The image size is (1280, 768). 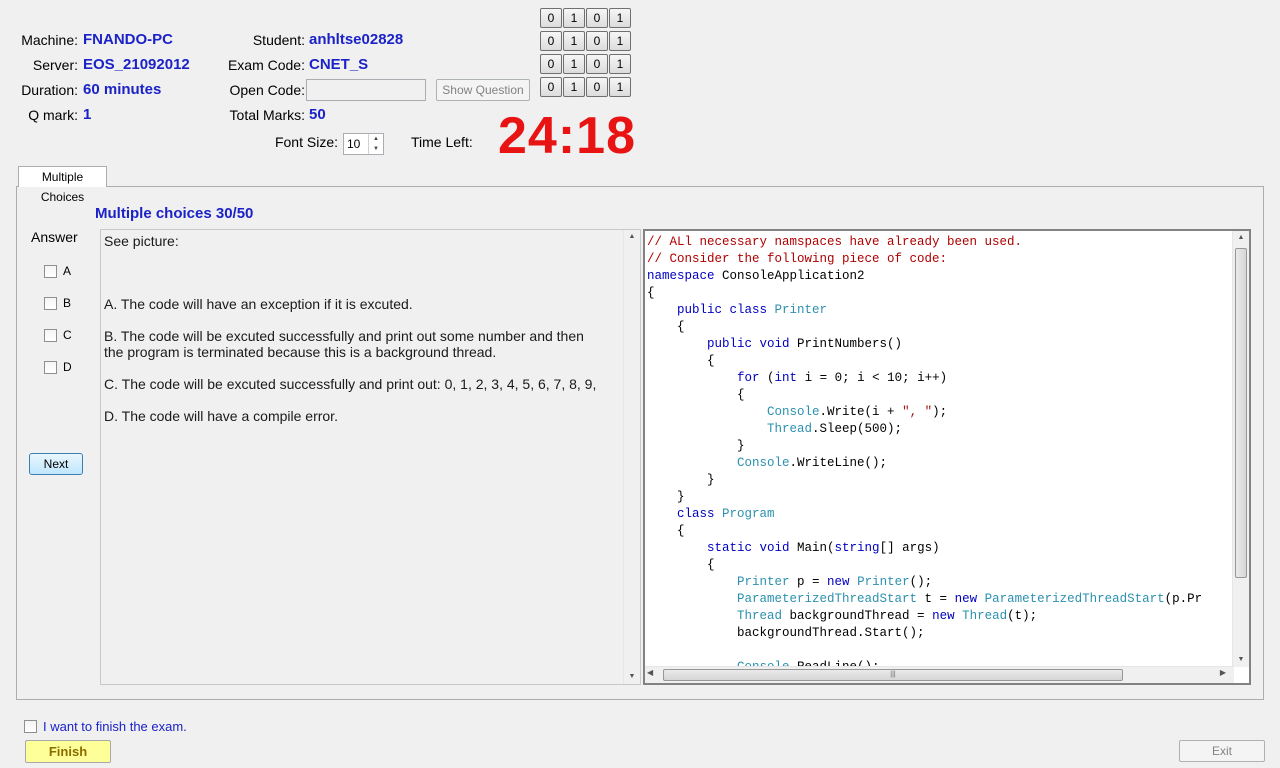 What do you see at coordinates (376, 139) in the screenshot?
I see `spin-up-icon: ▲` at bounding box center [376, 139].